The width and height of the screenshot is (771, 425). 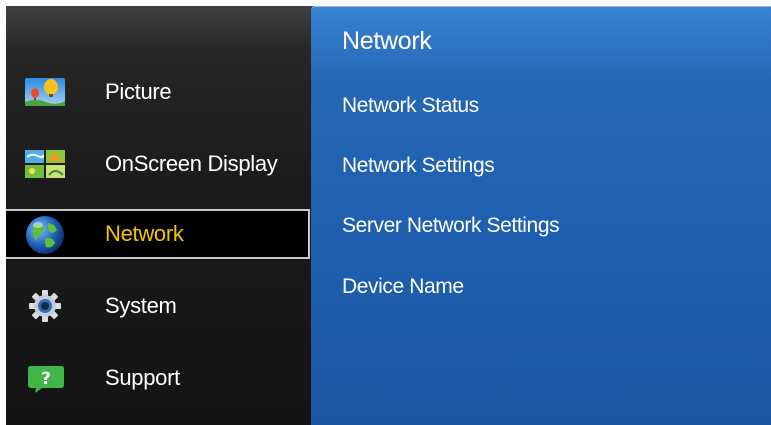 What do you see at coordinates (142, 377) in the screenshot?
I see `menu-item-label: Support` at bounding box center [142, 377].